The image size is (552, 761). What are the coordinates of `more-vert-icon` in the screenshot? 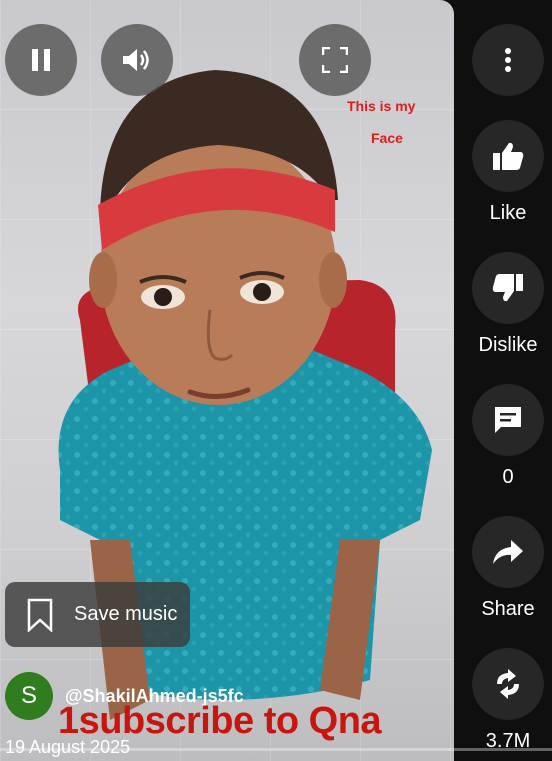 It's located at (508, 60).